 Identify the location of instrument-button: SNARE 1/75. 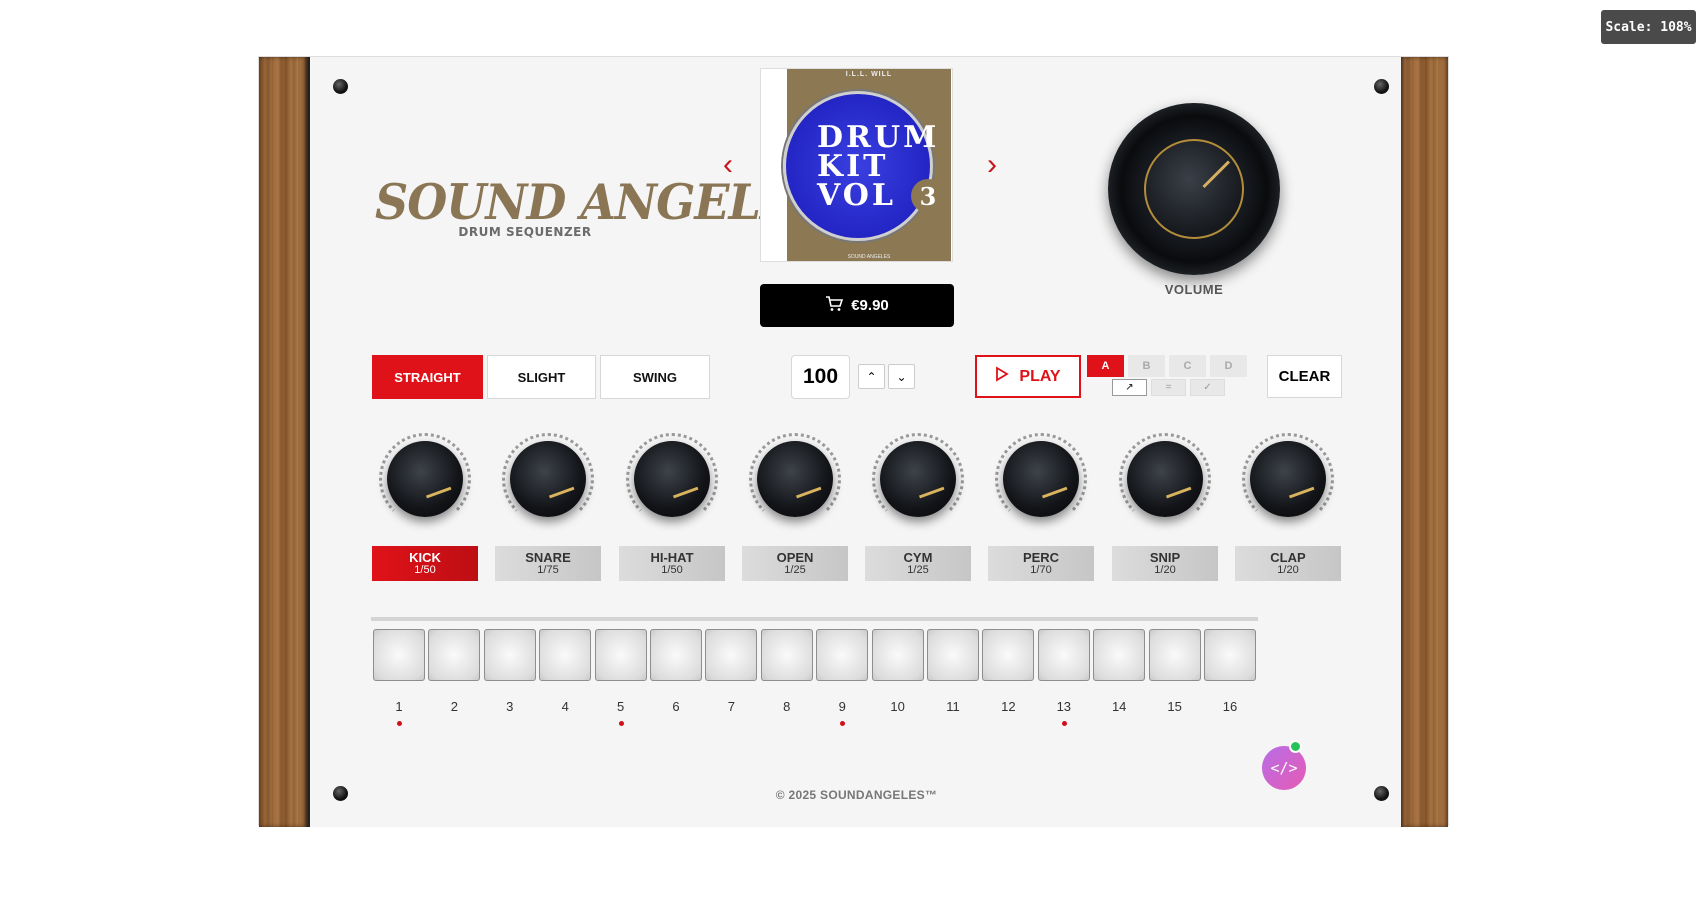
(548, 563).